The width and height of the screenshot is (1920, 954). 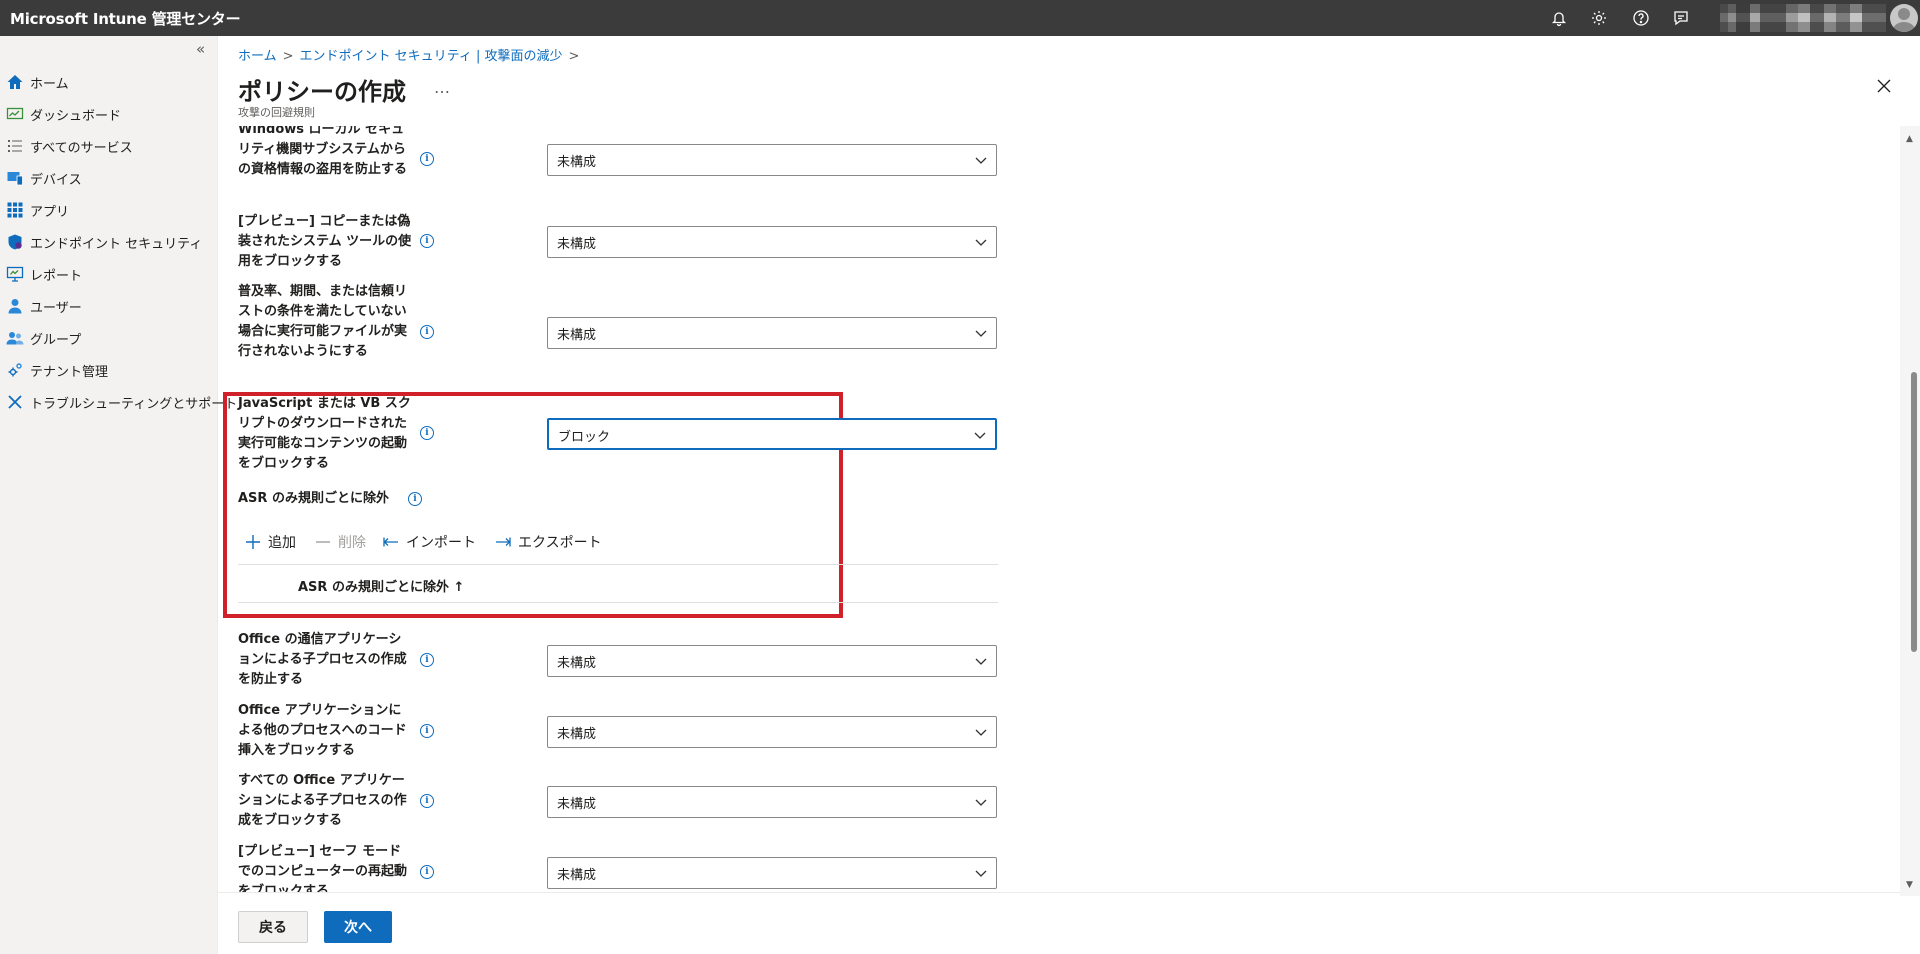 What do you see at coordinates (15, 178) in the screenshot?
I see `device-icon` at bounding box center [15, 178].